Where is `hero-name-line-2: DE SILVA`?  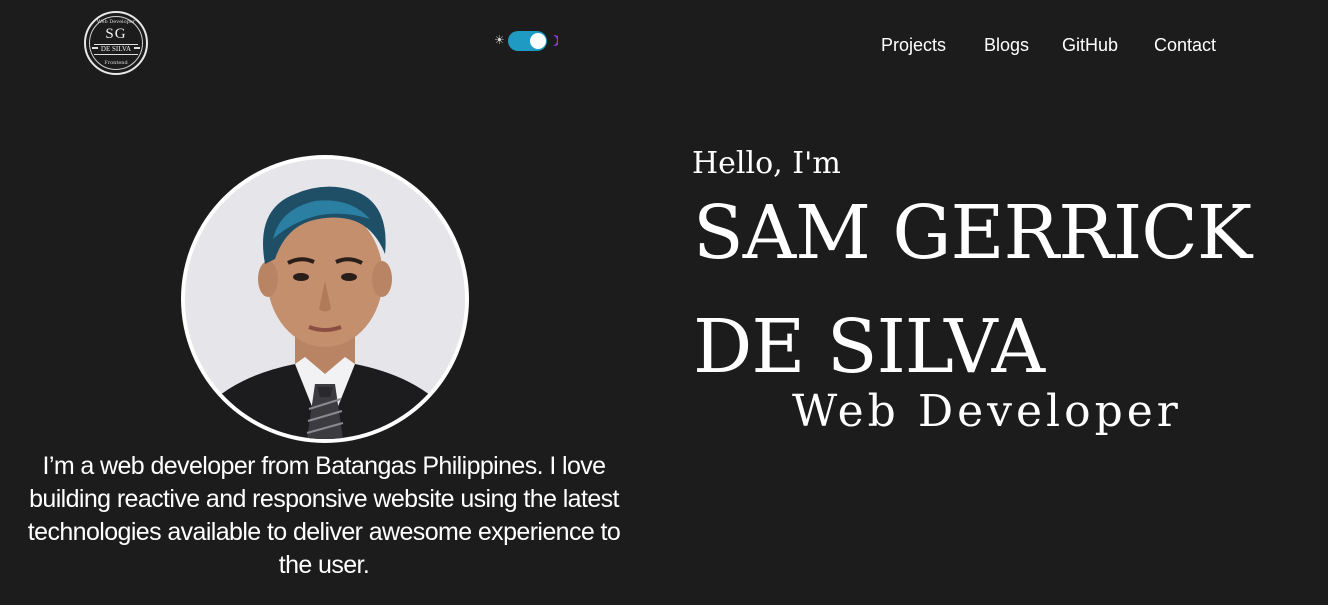 hero-name-line-2: DE SILVA is located at coordinates (869, 347).